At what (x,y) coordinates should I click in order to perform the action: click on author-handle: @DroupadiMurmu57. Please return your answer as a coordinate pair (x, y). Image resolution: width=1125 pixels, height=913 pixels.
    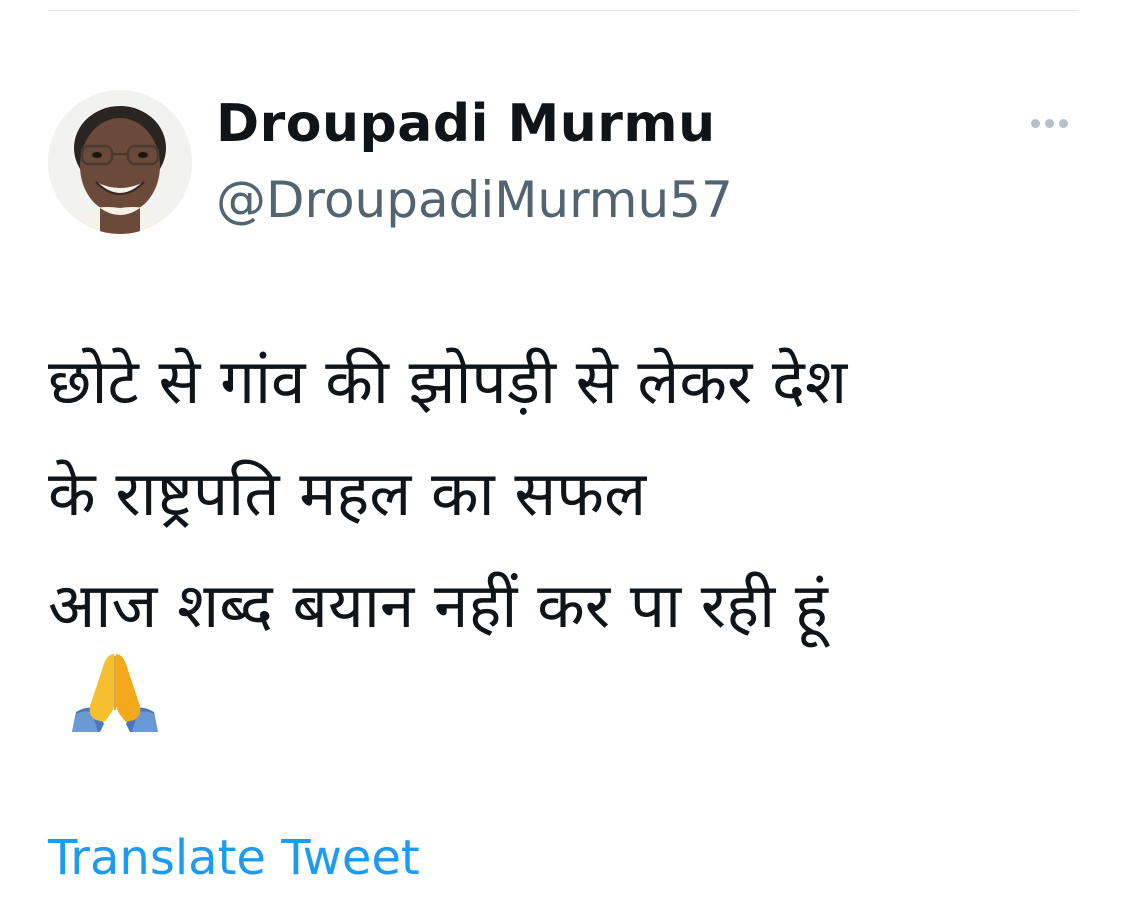
    Looking at the image, I should click on (474, 200).